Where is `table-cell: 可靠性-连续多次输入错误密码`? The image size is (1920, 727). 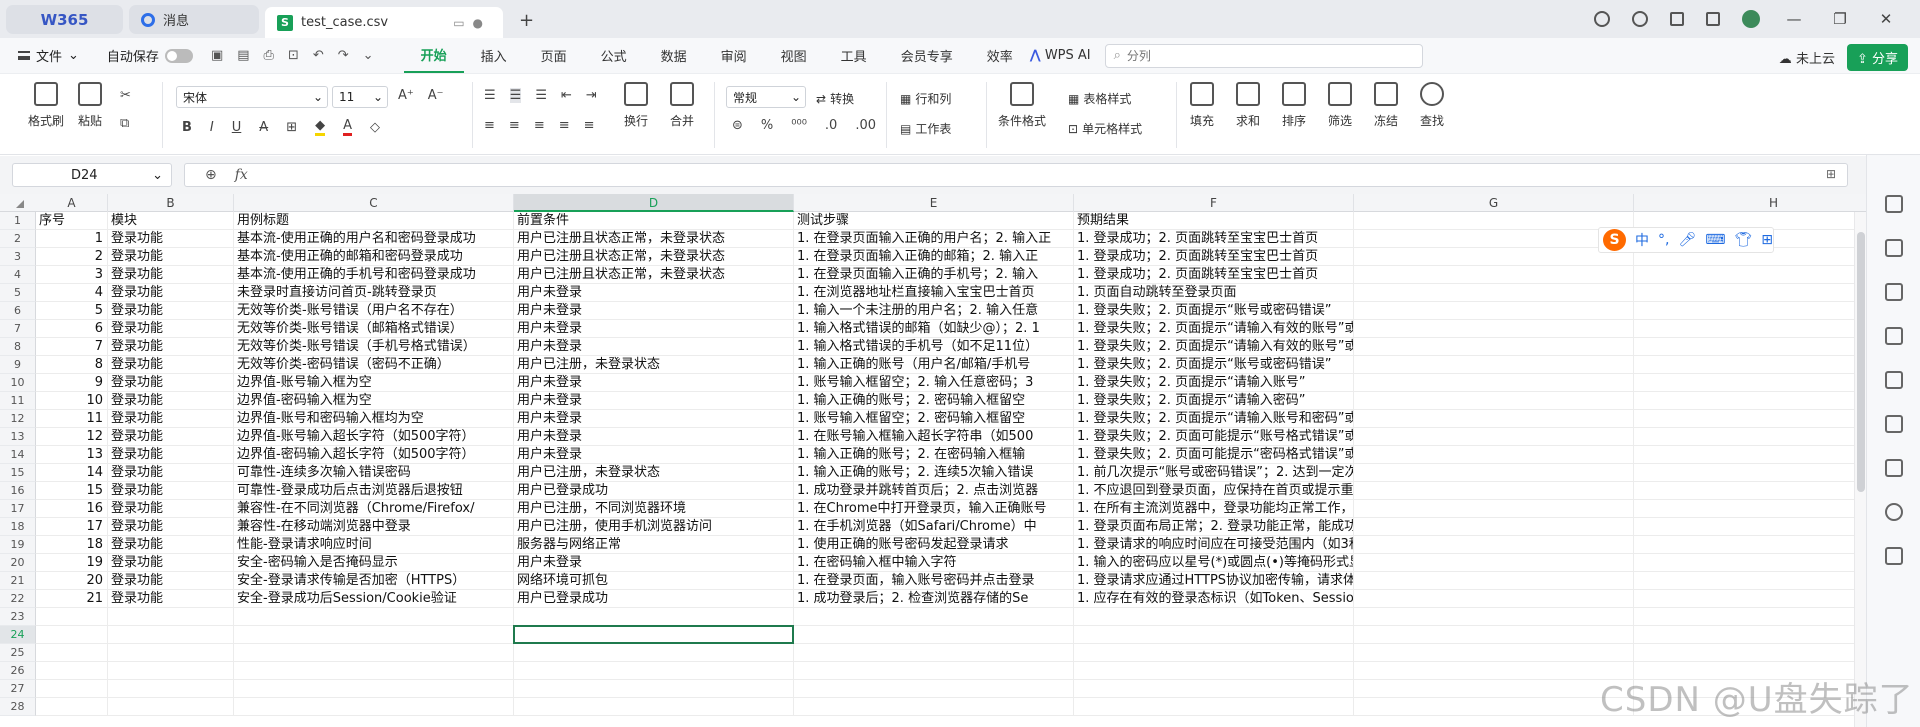
table-cell: 可靠性-连续多次输入错误密码 is located at coordinates (374, 473).